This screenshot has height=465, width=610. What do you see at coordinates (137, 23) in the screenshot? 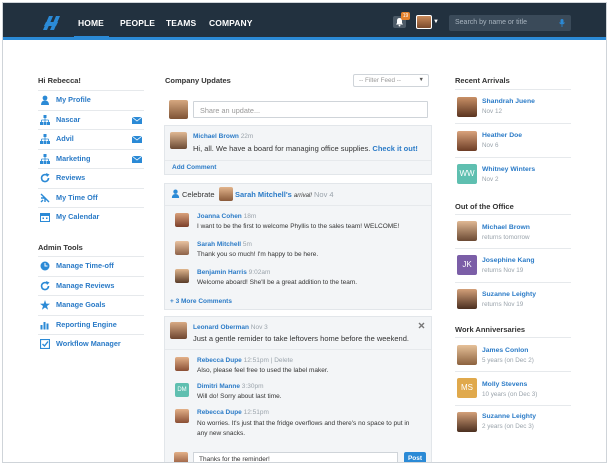
I see `nav-people: PEOPLE` at bounding box center [137, 23].